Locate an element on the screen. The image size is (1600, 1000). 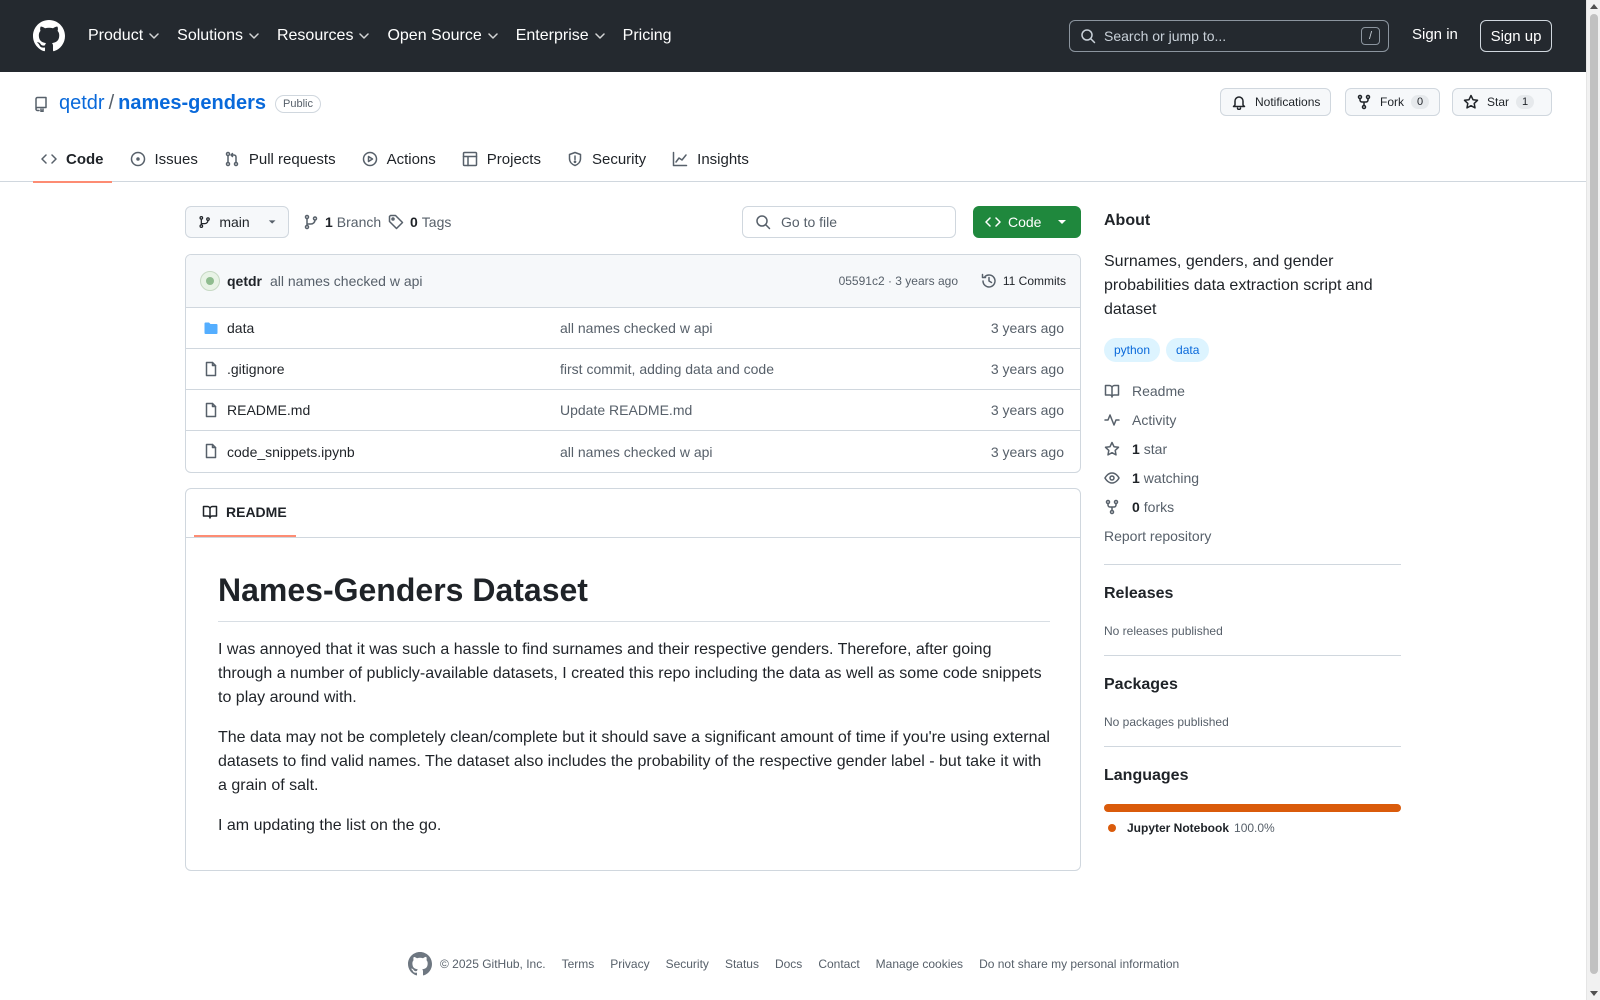
branch-icon is located at coordinates (204, 222).